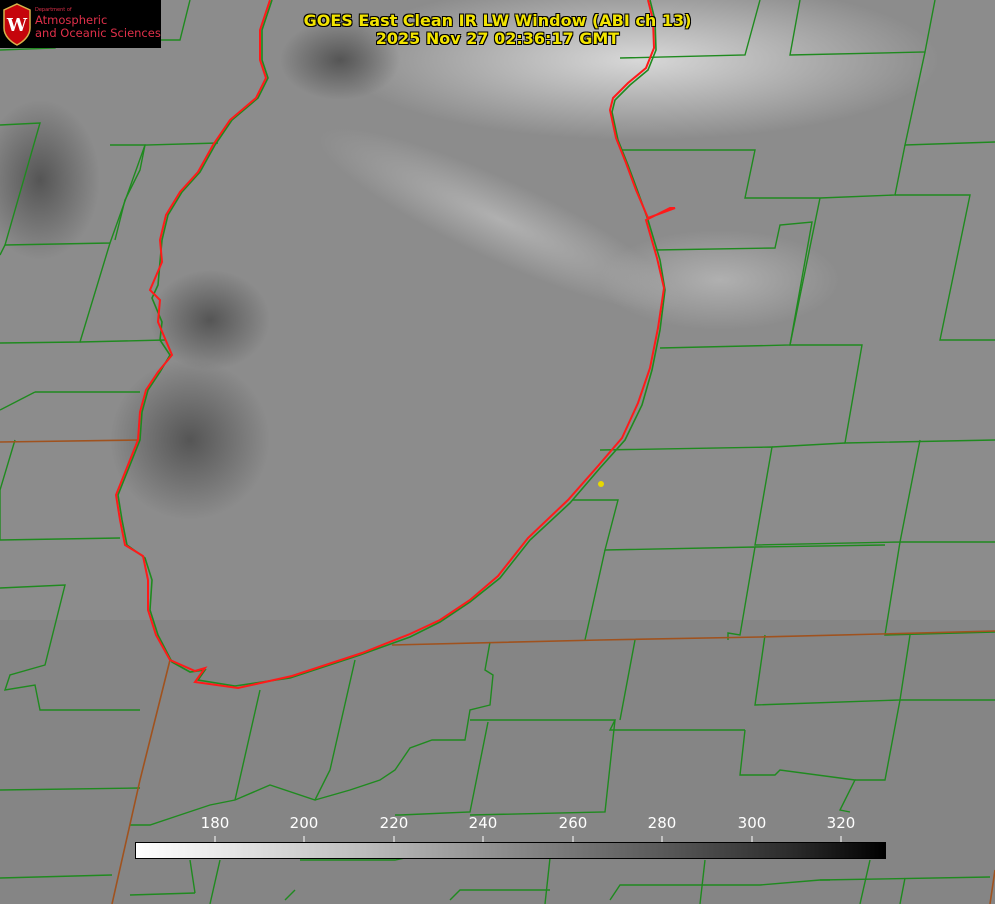  Describe the element at coordinates (752, 823) in the screenshot. I see `colorbar-tick-label: 300` at that location.